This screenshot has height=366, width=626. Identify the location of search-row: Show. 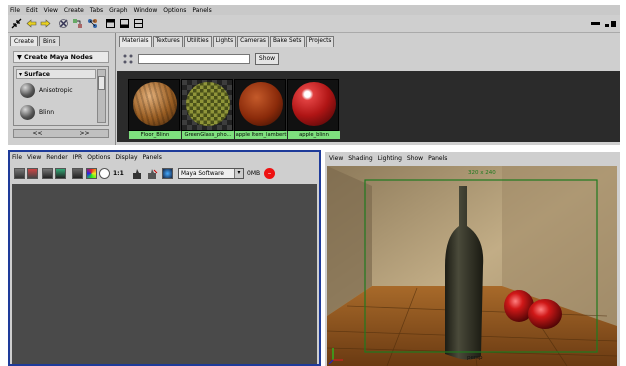
(368, 60).